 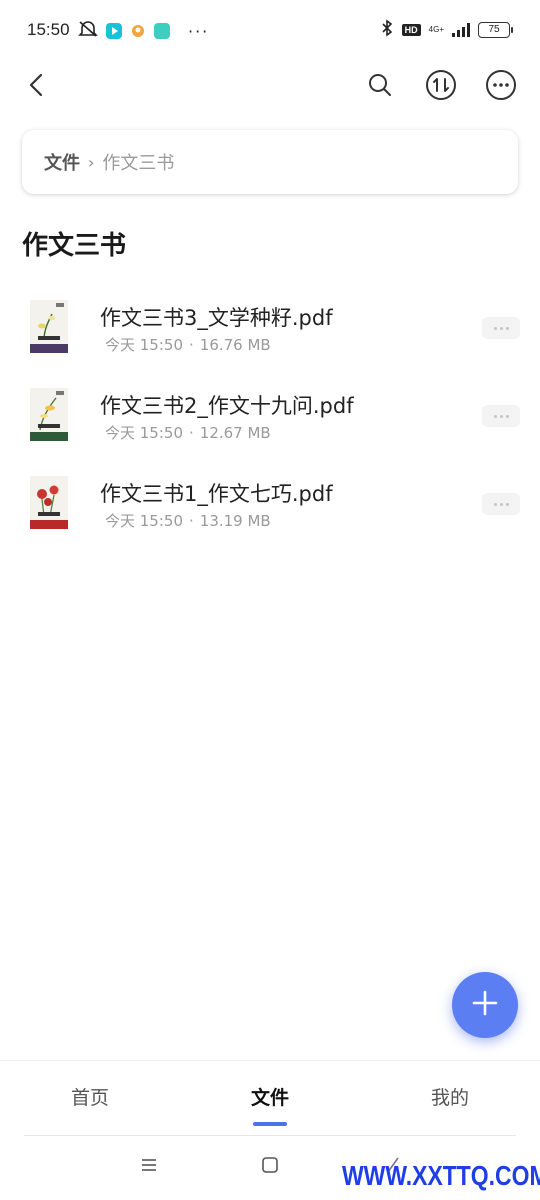 What do you see at coordinates (74, 246) in the screenshot?
I see `page-title: 作文三书` at bounding box center [74, 246].